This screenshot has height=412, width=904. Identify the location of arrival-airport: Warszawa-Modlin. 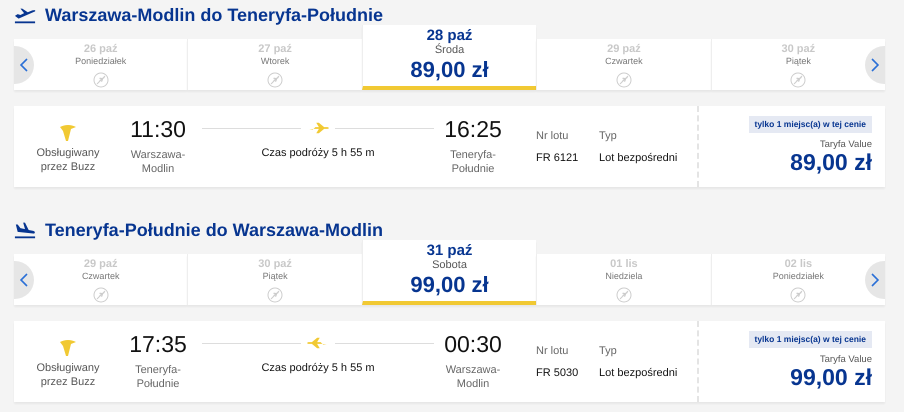
(473, 377).